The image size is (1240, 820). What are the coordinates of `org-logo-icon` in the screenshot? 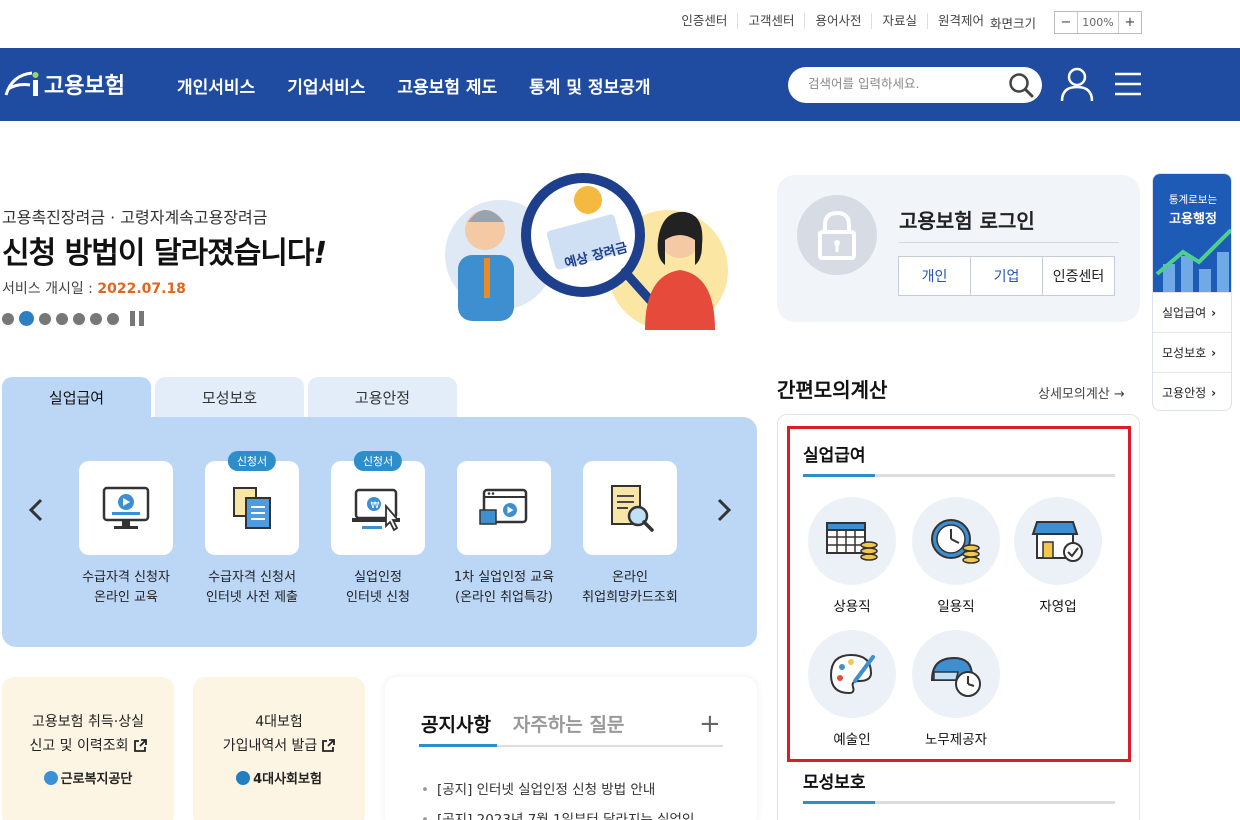 It's located at (50, 777).